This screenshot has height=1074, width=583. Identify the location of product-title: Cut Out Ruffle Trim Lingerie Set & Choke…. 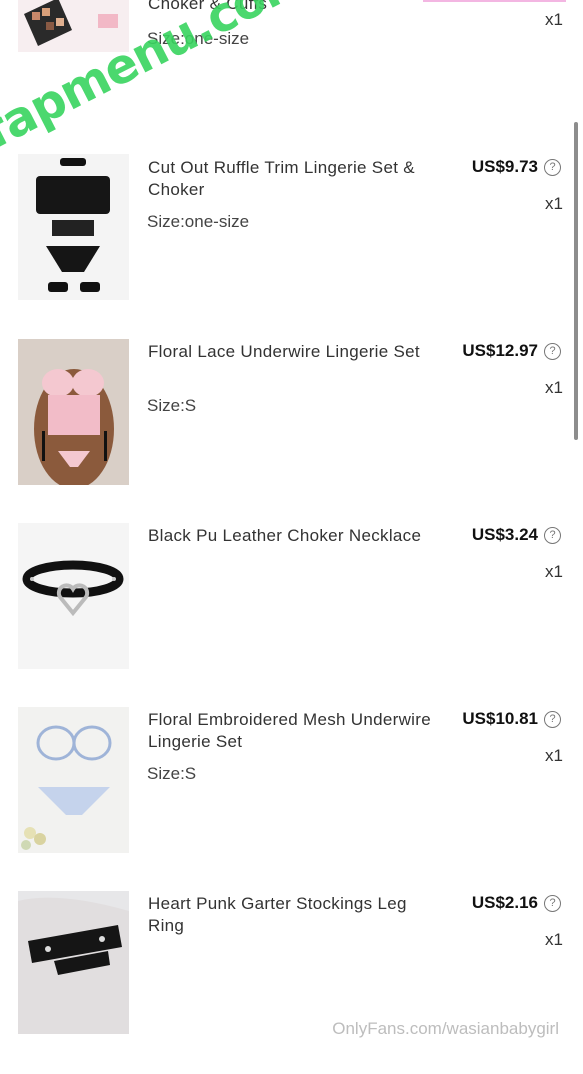
(290, 179).